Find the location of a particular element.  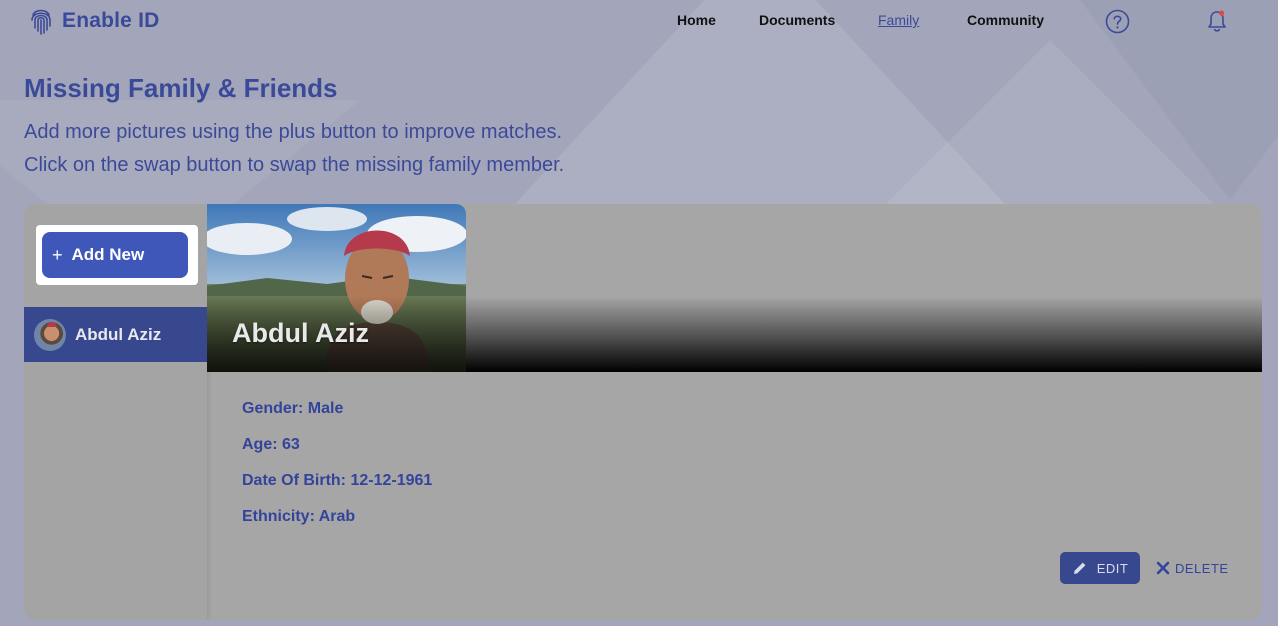

delete-button: DELETE is located at coordinates (1192, 568).